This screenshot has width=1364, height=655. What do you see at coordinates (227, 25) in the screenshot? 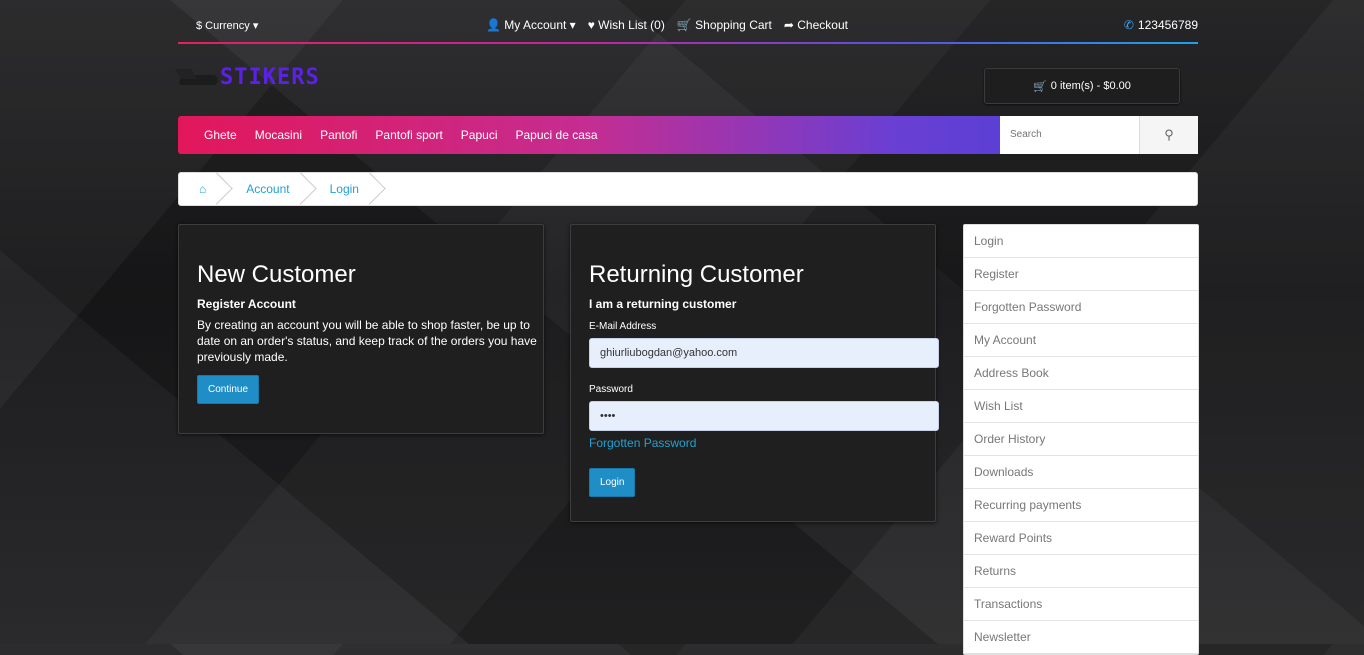
I see `currency-dropdown: $ Currency ▾` at bounding box center [227, 25].